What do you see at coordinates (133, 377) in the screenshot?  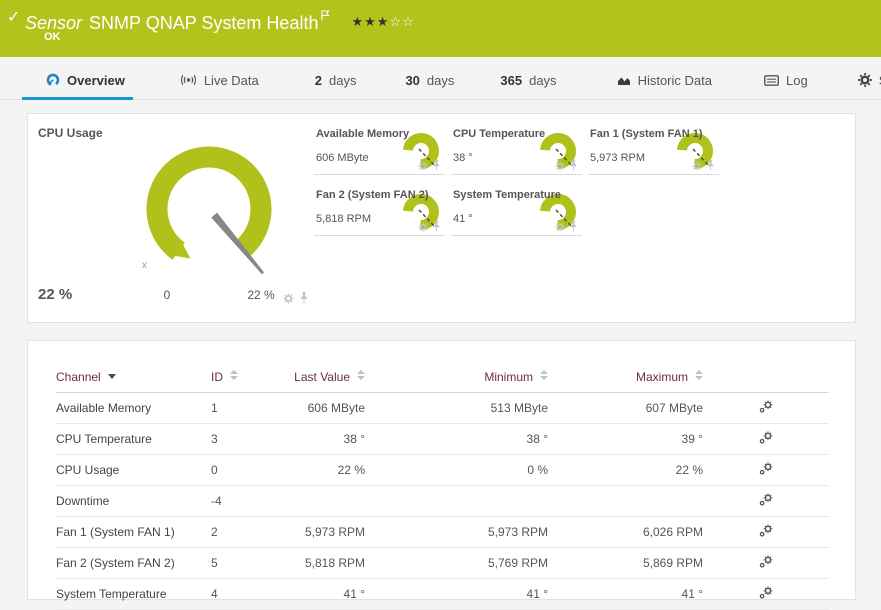 I see `column-header-channel: Channel` at bounding box center [133, 377].